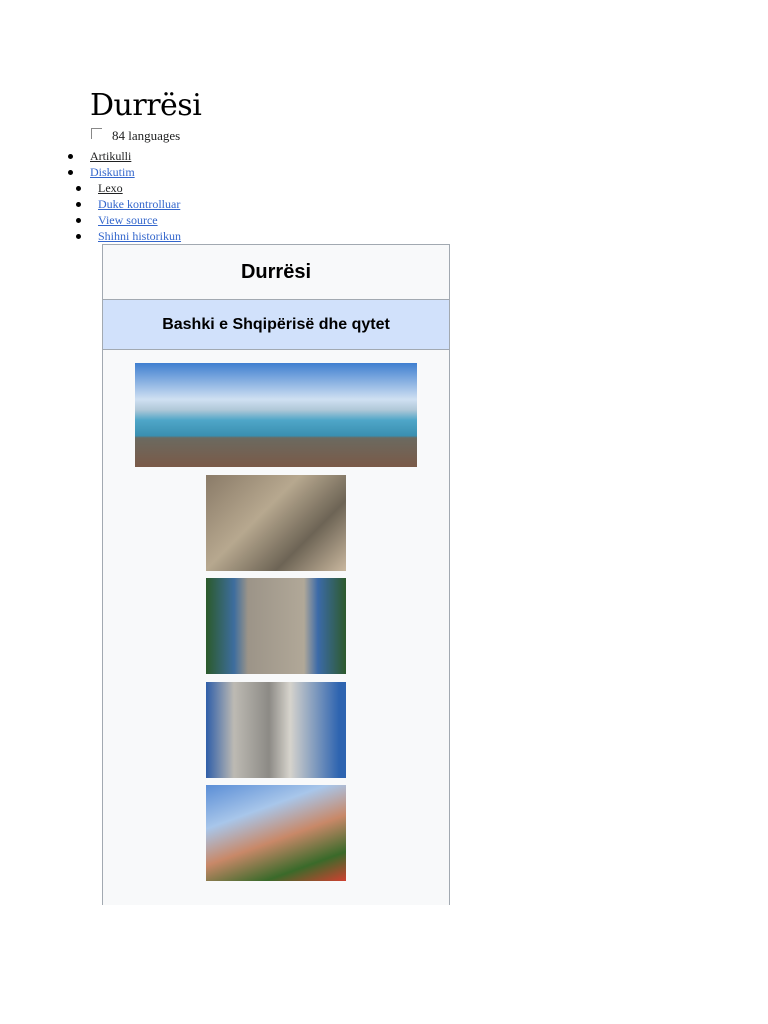  I want to click on action-history: Shihni historikun, so click(128, 236).